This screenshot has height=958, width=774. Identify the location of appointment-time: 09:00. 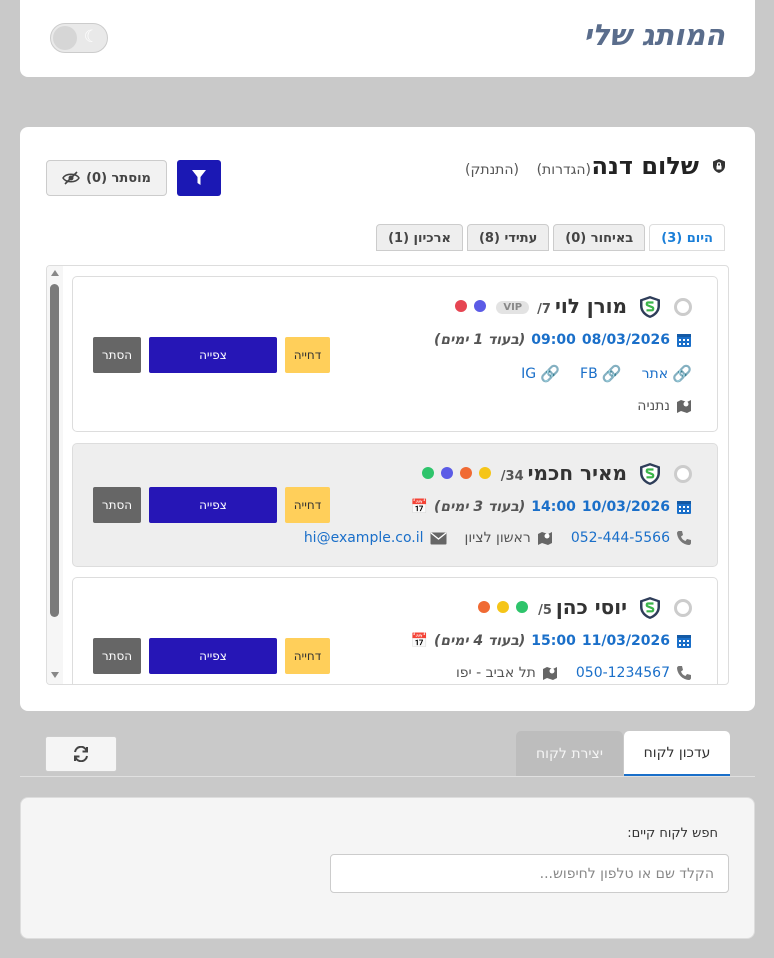
(553, 340).